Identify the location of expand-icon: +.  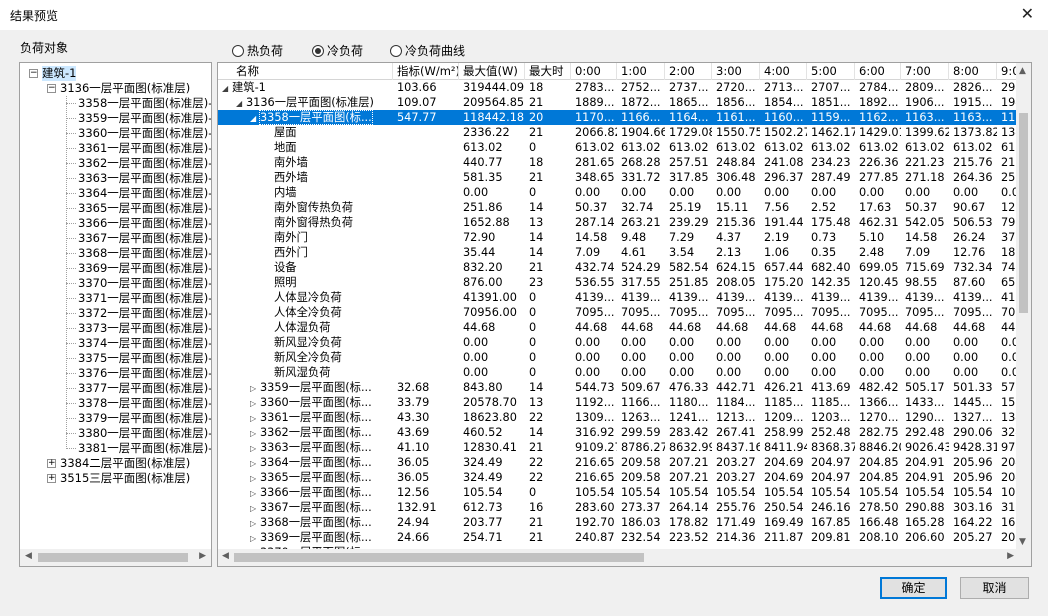
(51, 463).